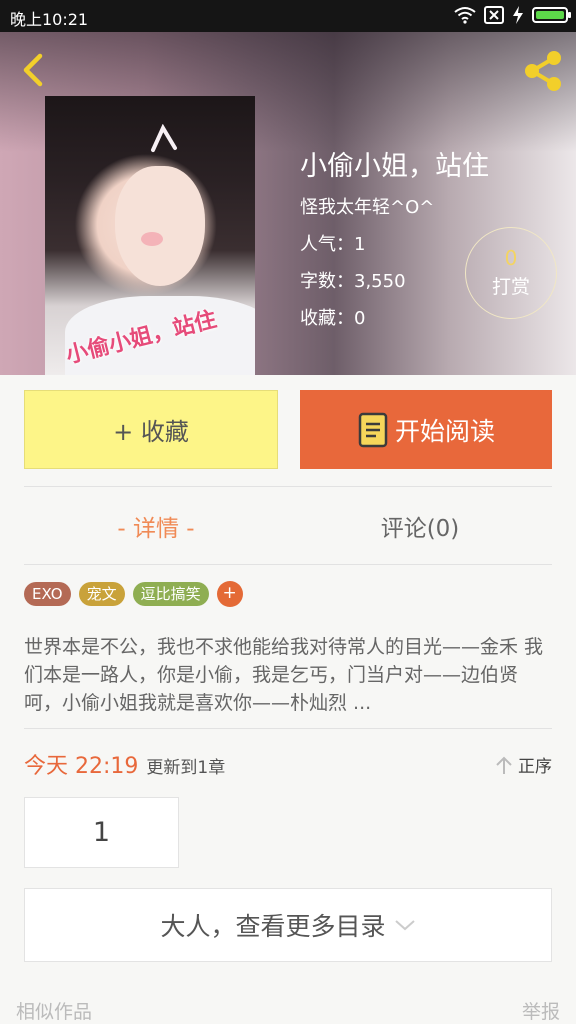  Describe the element at coordinates (494, 15) in the screenshot. I see `no-sim-icon` at that location.